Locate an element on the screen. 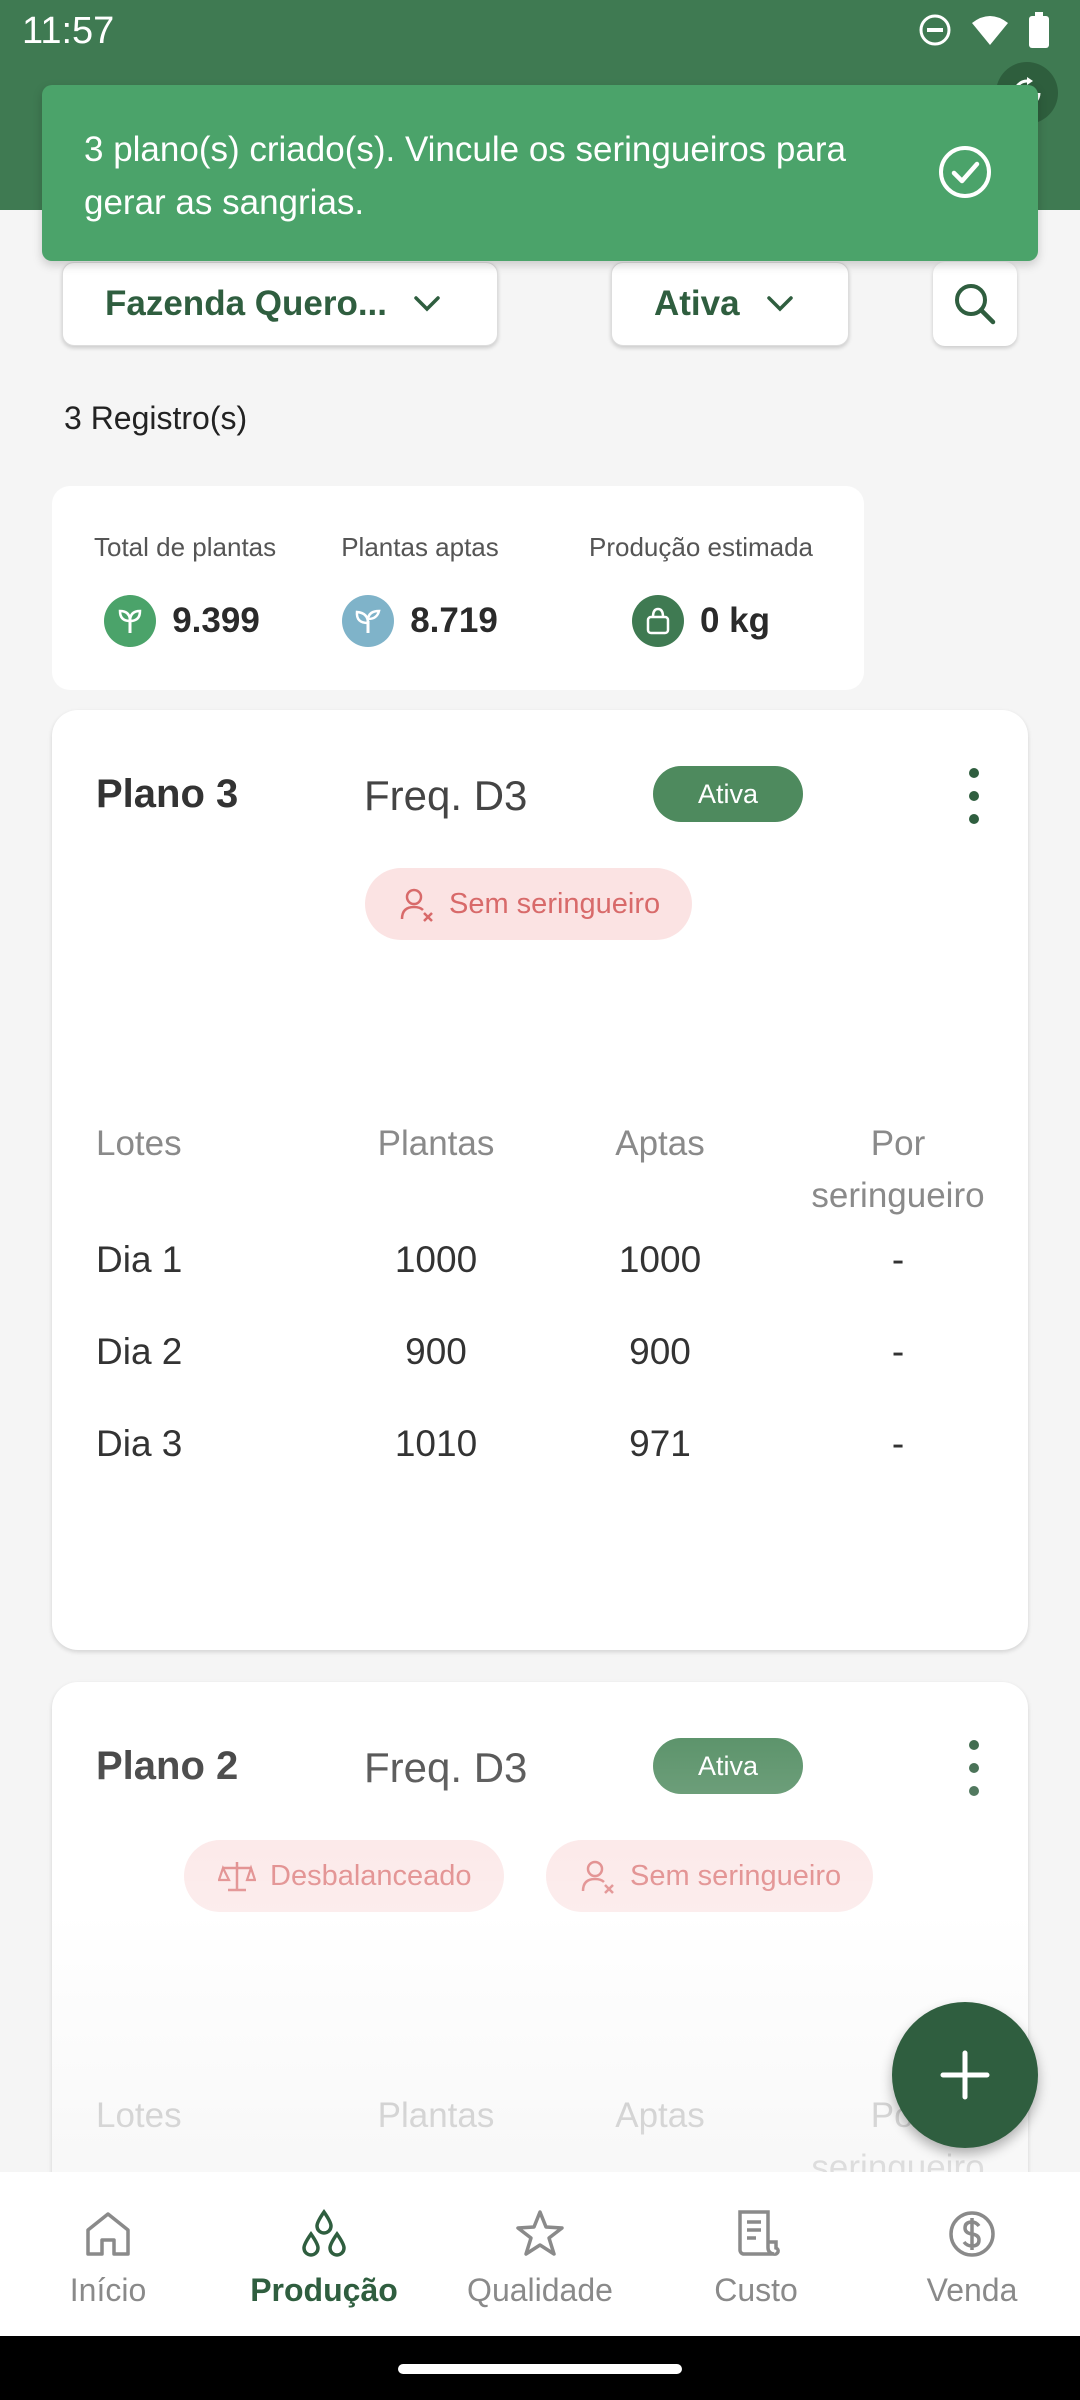 This screenshot has height=2400, width=1080. status-filter-label: Ativa is located at coordinates (697, 303).